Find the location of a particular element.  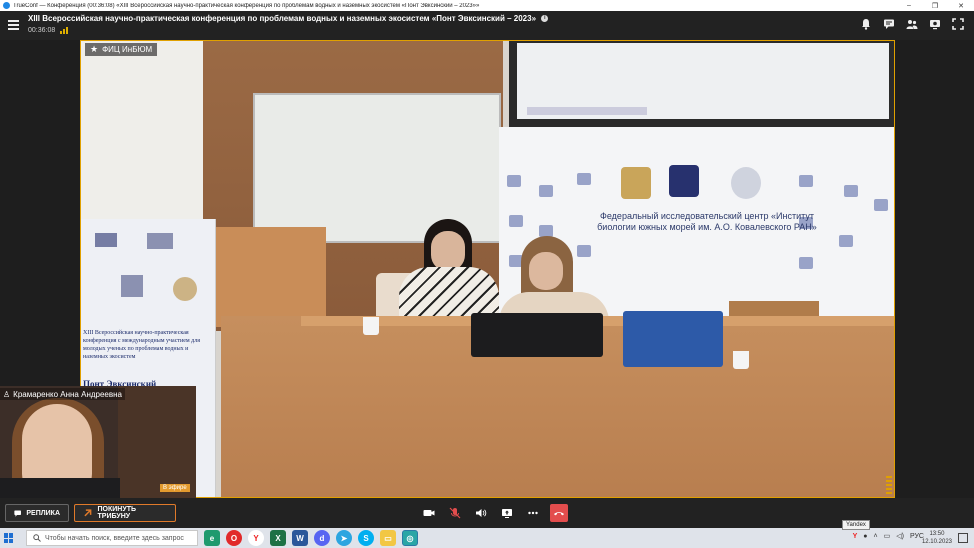

chat-icon is located at coordinates (889, 24).